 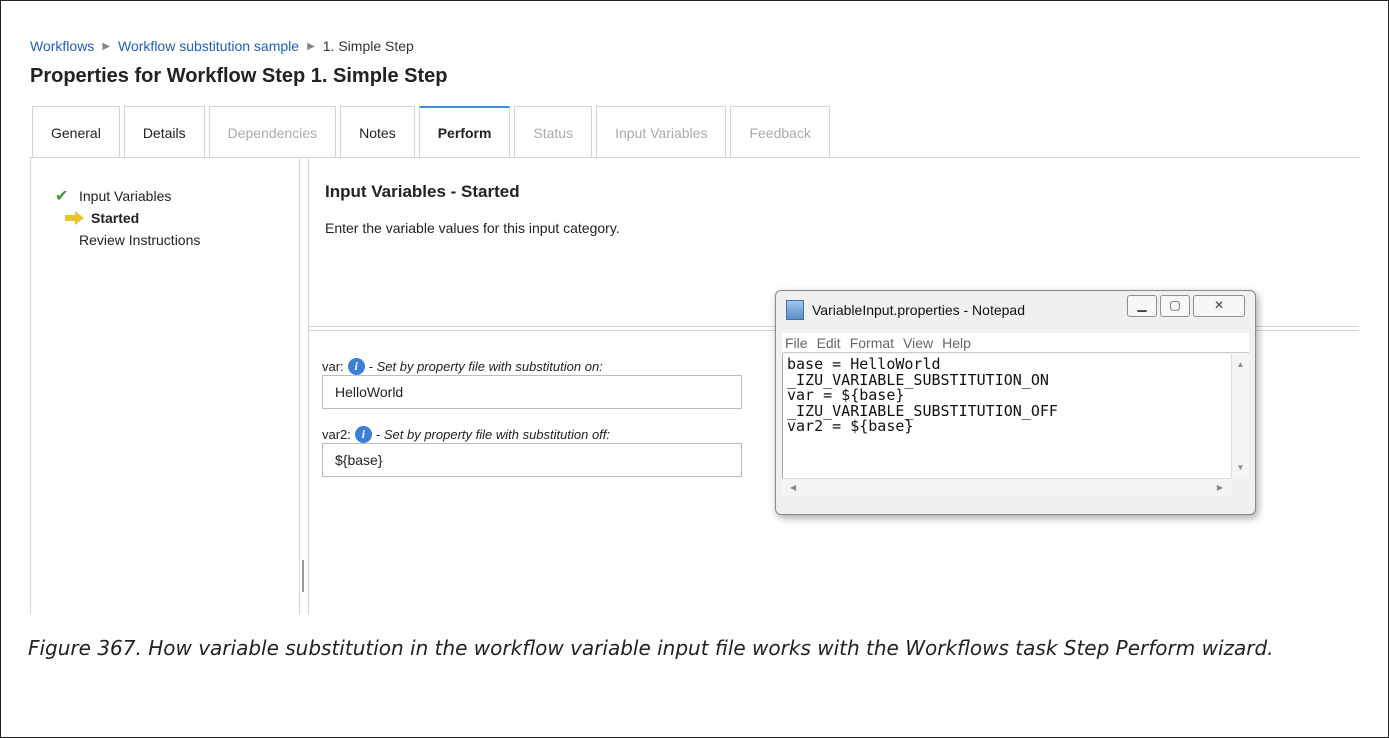 What do you see at coordinates (1240, 364) in the screenshot?
I see `scroll-up-icon: ▲` at bounding box center [1240, 364].